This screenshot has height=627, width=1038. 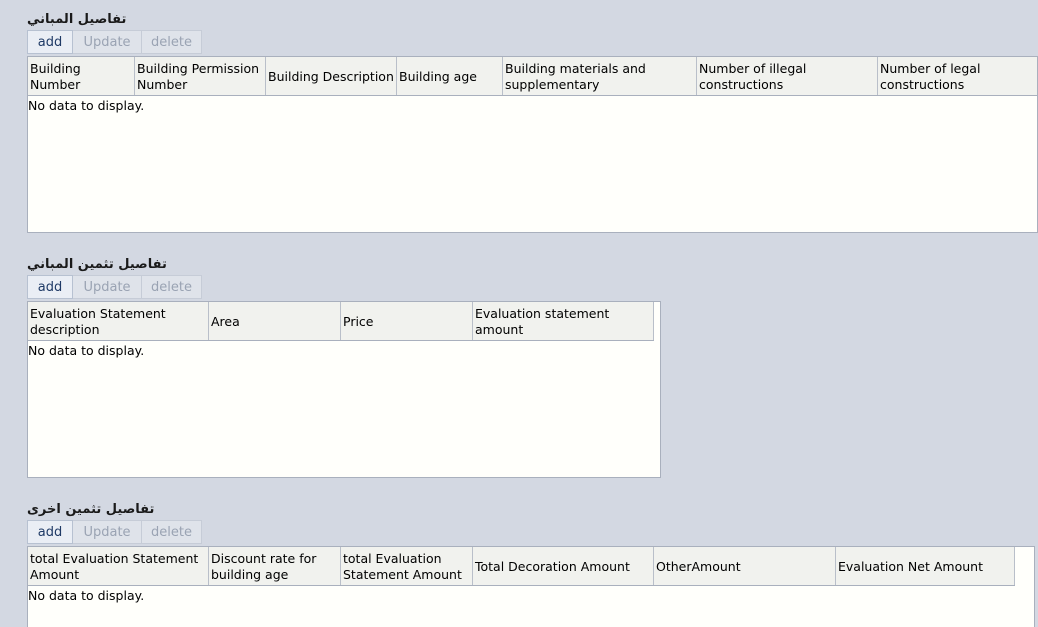 What do you see at coordinates (787, 76) in the screenshot?
I see `column-header-illegal-constructions: Number of illegal constructions` at bounding box center [787, 76].